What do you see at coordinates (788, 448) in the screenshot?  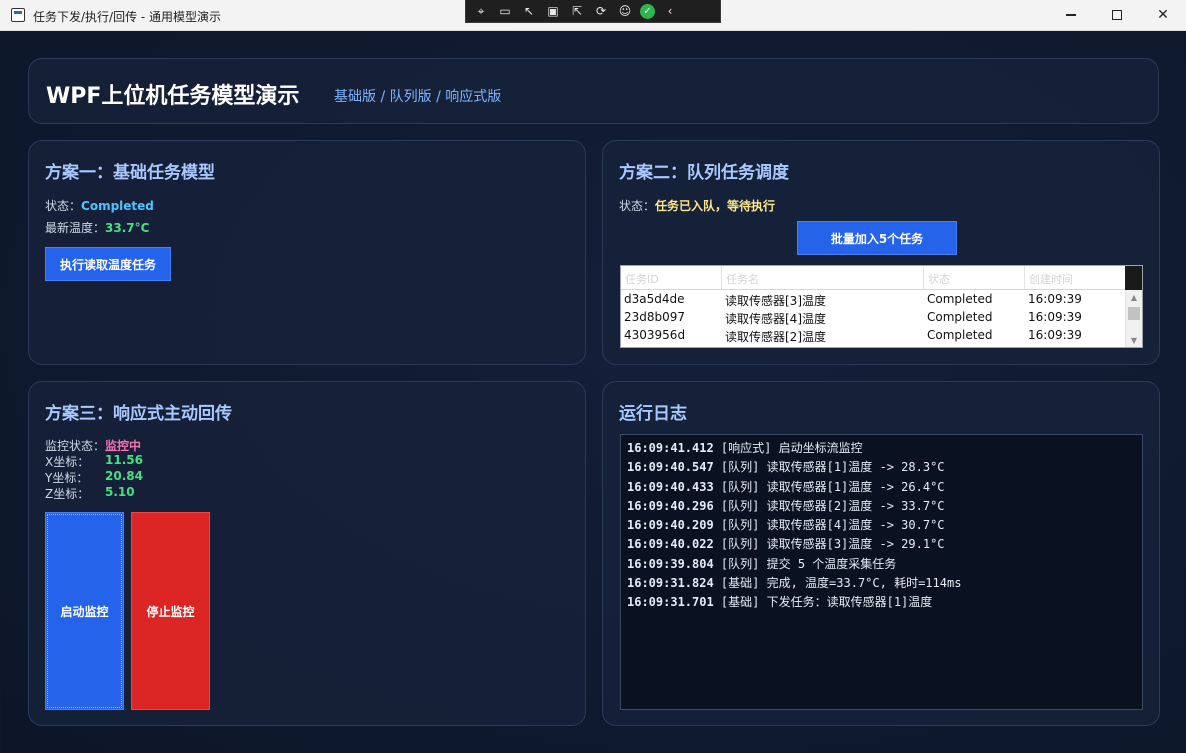 I see `log-message: [响应式] 启动坐标流监控` at bounding box center [788, 448].